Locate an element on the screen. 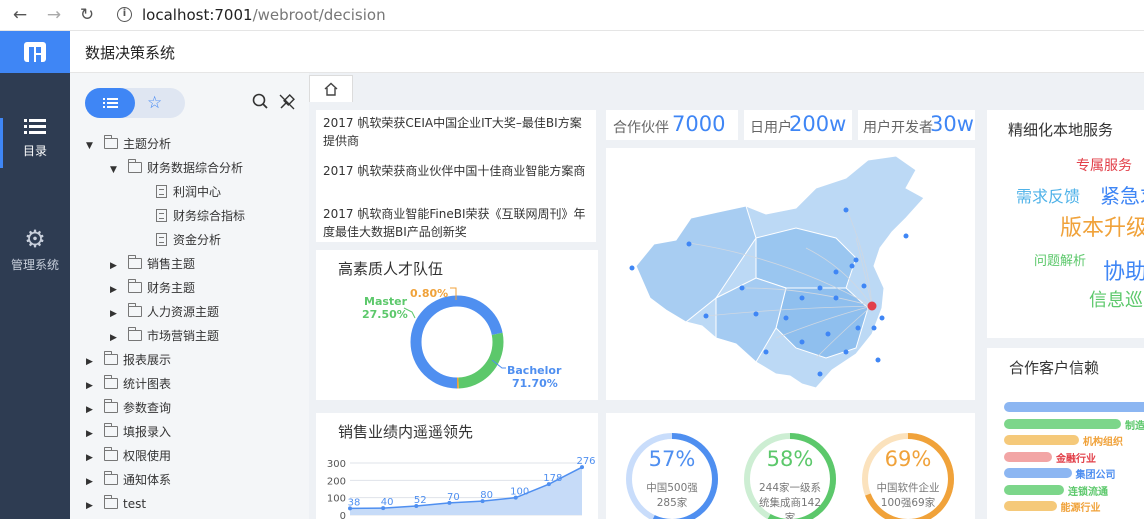  news-item: 2017 帆软荣获CEIA中国企业IT大奖–最佳BI方案提供商 is located at coordinates (456, 132).